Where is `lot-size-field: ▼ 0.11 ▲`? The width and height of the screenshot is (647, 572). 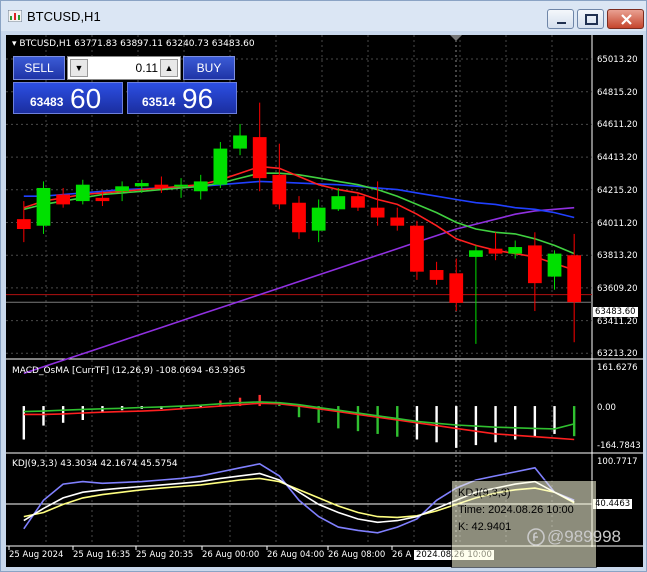
lot-size-field: ▼ 0.11 ▲ is located at coordinates (124, 68).